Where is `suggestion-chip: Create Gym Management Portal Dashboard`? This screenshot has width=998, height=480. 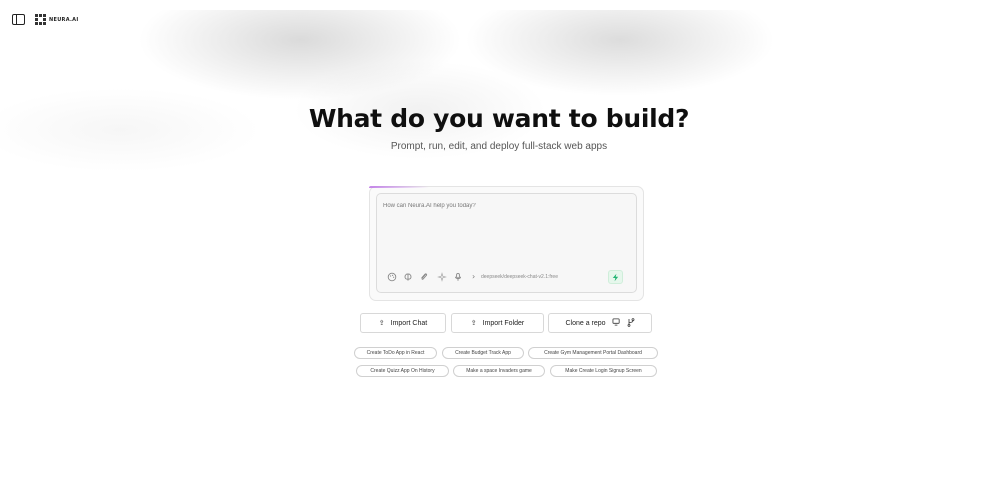 suggestion-chip: Create Gym Management Portal Dashboard is located at coordinates (593, 353).